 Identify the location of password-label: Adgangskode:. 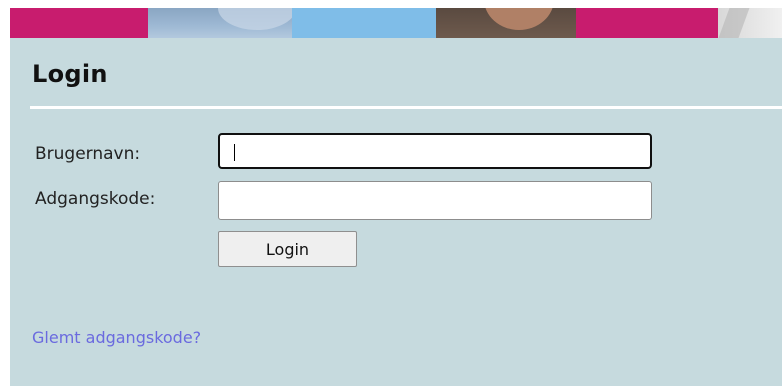
(95, 199).